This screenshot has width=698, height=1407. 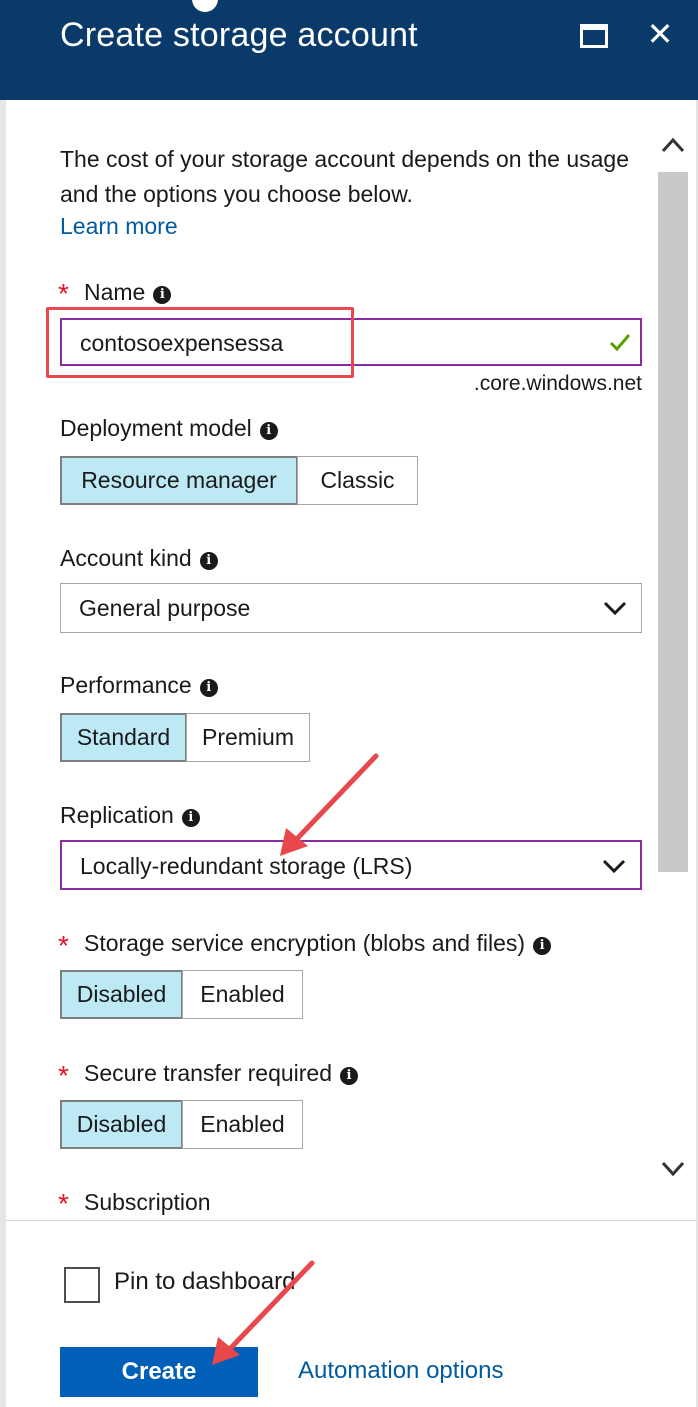 What do you see at coordinates (82, 1285) in the screenshot?
I see `pin-to-dashboard-checkbox` at bounding box center [82, 1285].